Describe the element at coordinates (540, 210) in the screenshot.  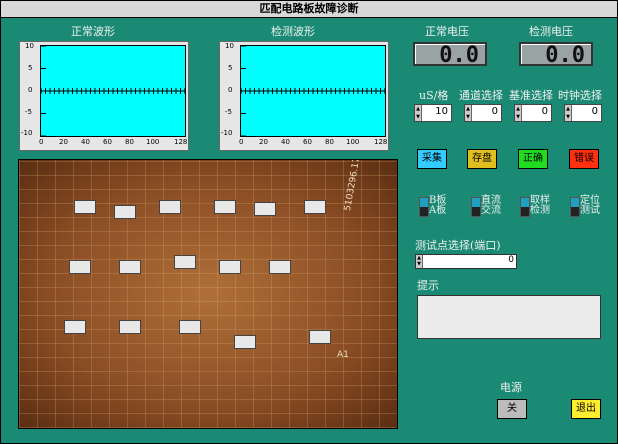
I see `sample-toggle-bottom: 检测` at that location.